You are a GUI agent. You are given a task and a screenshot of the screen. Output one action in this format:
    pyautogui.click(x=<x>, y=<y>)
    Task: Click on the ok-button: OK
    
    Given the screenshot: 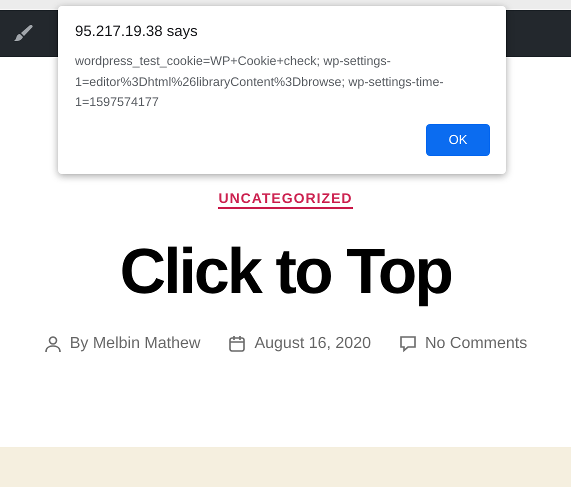 What is the action you would take?
    pyautogui.click(x=458, y=140)
    